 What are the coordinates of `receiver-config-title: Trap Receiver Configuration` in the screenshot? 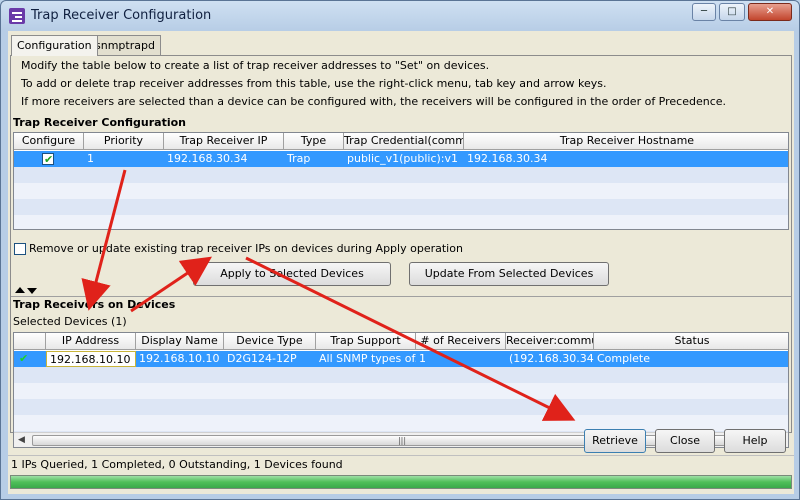 It's located at (99, 122).